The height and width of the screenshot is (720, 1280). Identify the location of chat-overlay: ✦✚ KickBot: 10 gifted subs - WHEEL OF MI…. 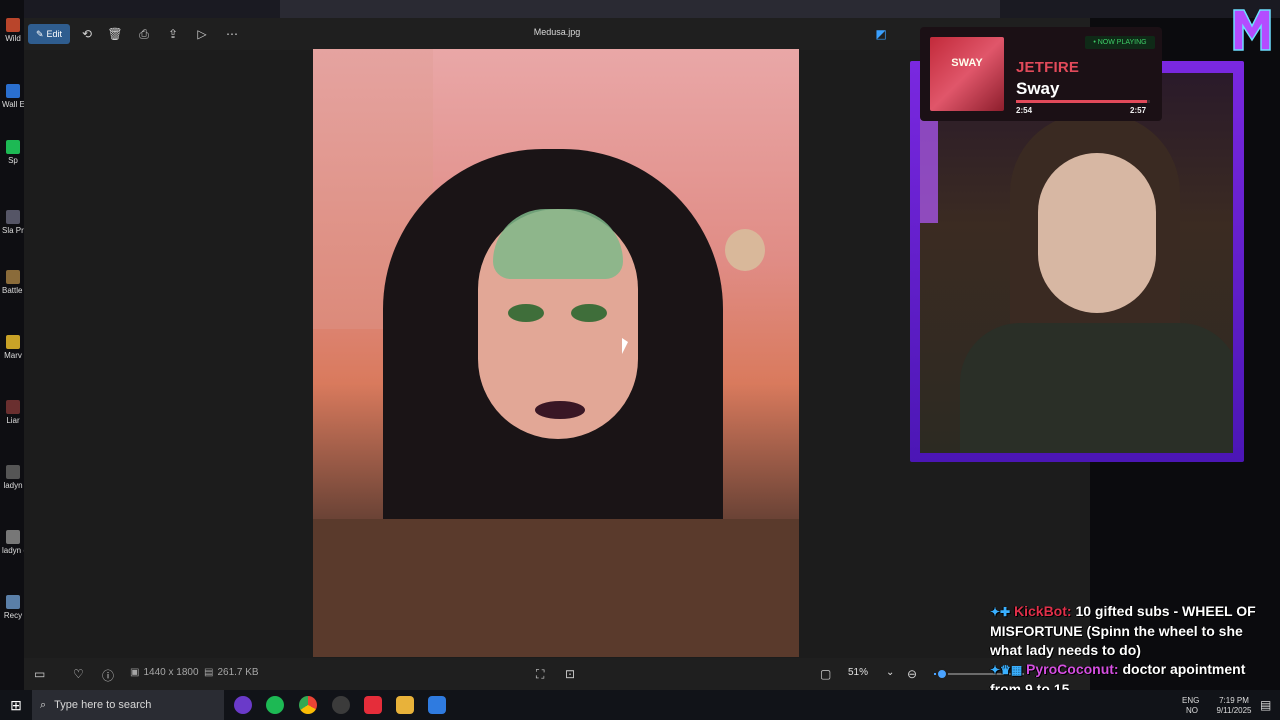
(1131, 649).